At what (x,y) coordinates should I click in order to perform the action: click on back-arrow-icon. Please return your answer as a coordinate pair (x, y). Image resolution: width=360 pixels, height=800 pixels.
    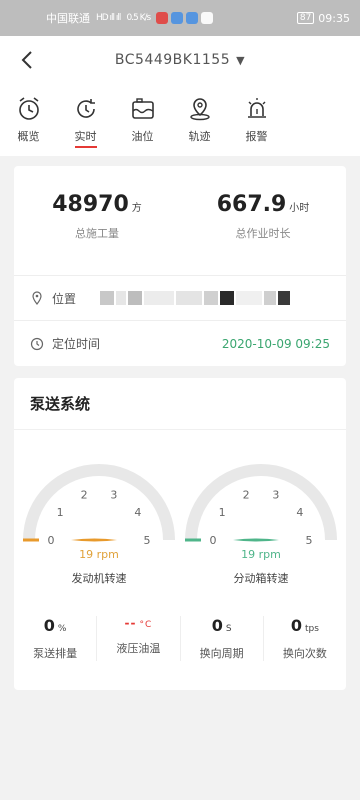
    Looking at the image, I should click on (28, 60).